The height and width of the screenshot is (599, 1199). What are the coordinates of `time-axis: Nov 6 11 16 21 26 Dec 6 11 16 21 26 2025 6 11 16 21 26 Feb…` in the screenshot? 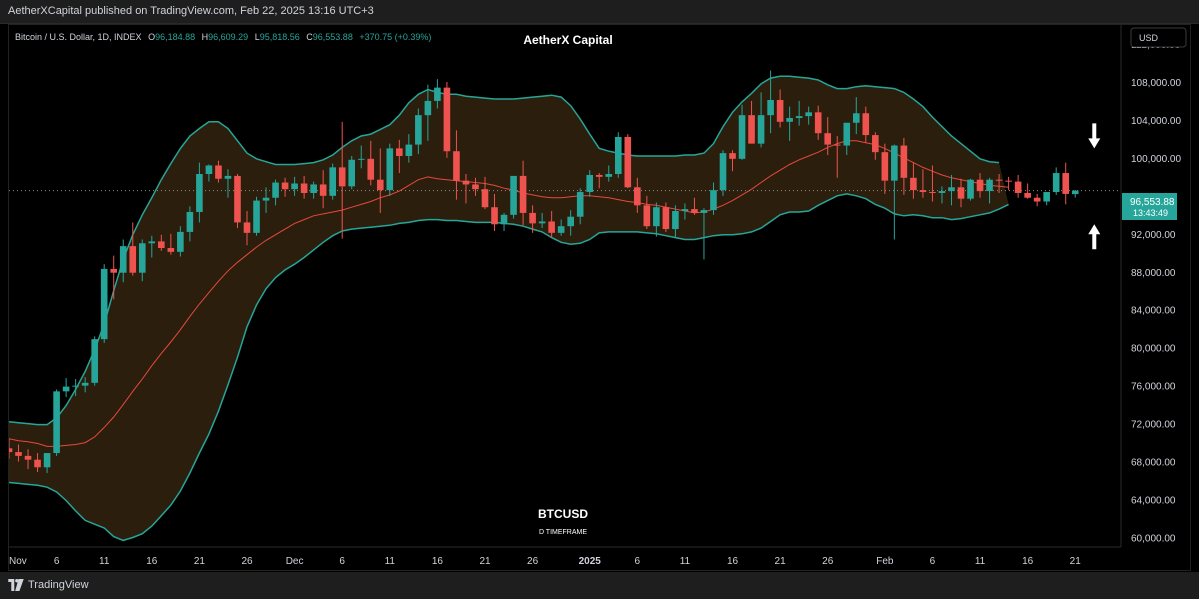 It's located at (545, 561).